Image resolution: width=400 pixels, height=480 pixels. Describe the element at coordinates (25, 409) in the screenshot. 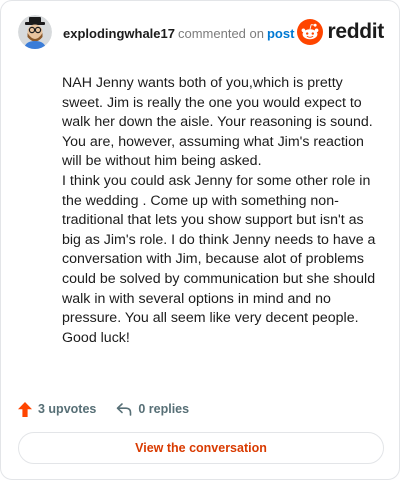

I see `upvote-arrow-icon` at that location.